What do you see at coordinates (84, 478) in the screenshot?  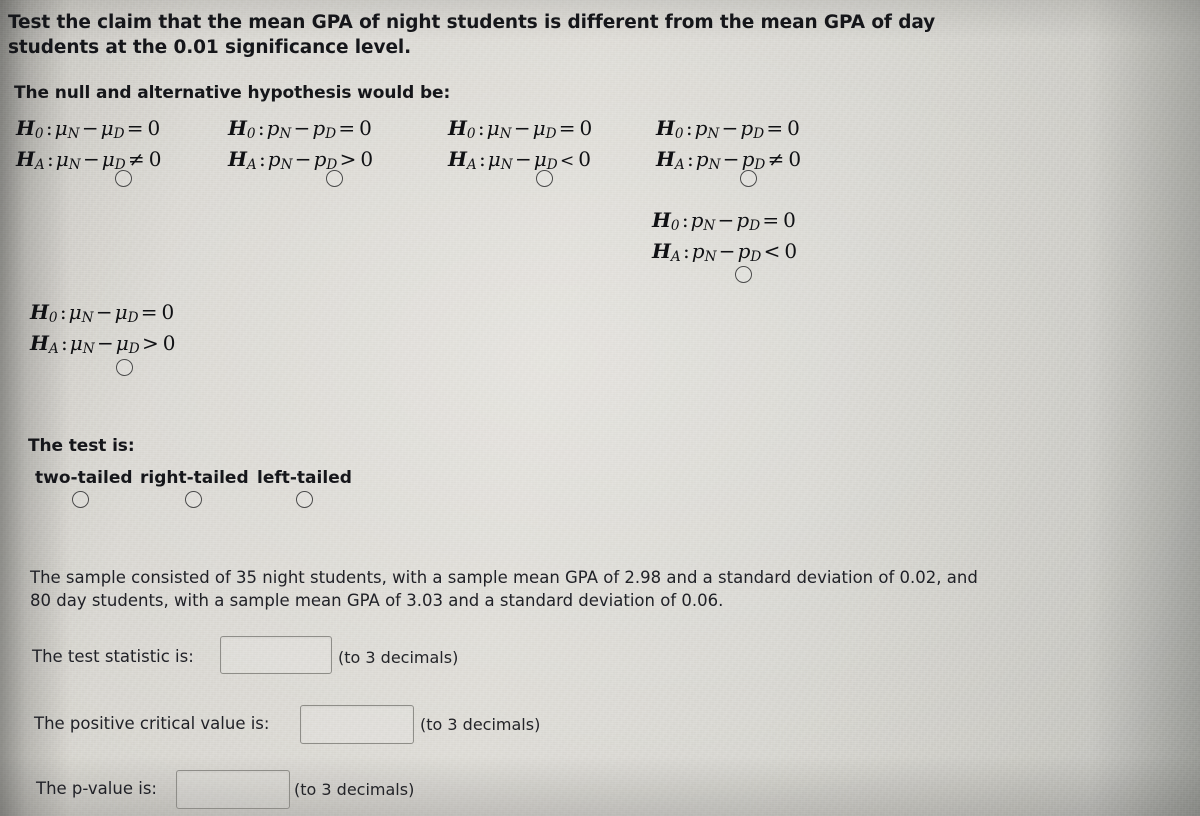 I see `tail-option-two-tailed-label: two-tailed` at bounding box center [84, 478].